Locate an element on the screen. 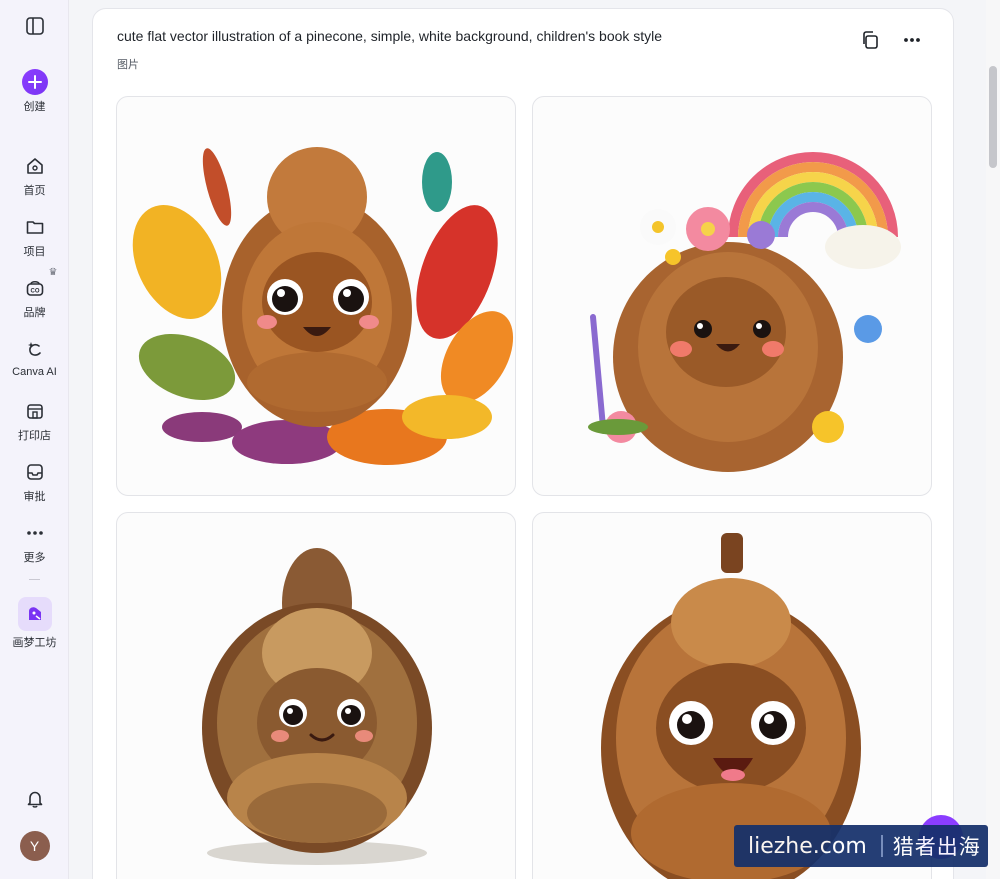 The height and width of the screenshot is (879, 1000). sidebar-item-label: Canva AI is located at coordinates (34, 372).